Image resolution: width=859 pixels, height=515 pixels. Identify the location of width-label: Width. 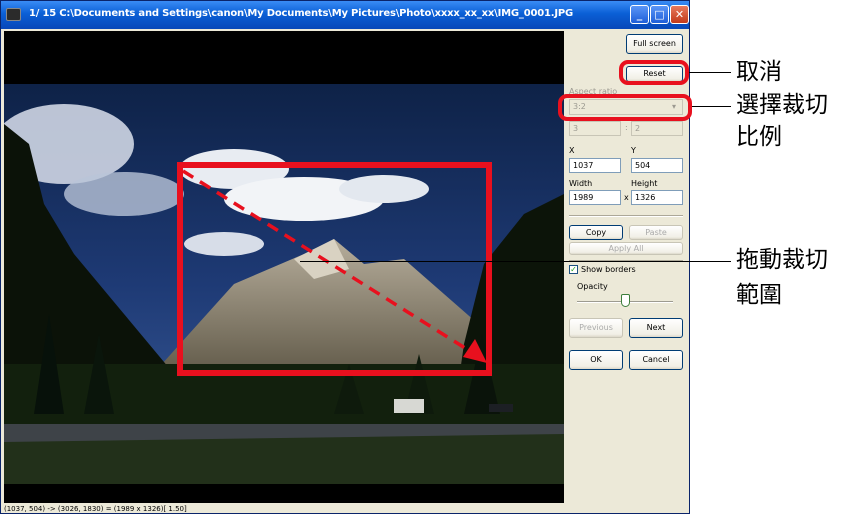
(581, 183).